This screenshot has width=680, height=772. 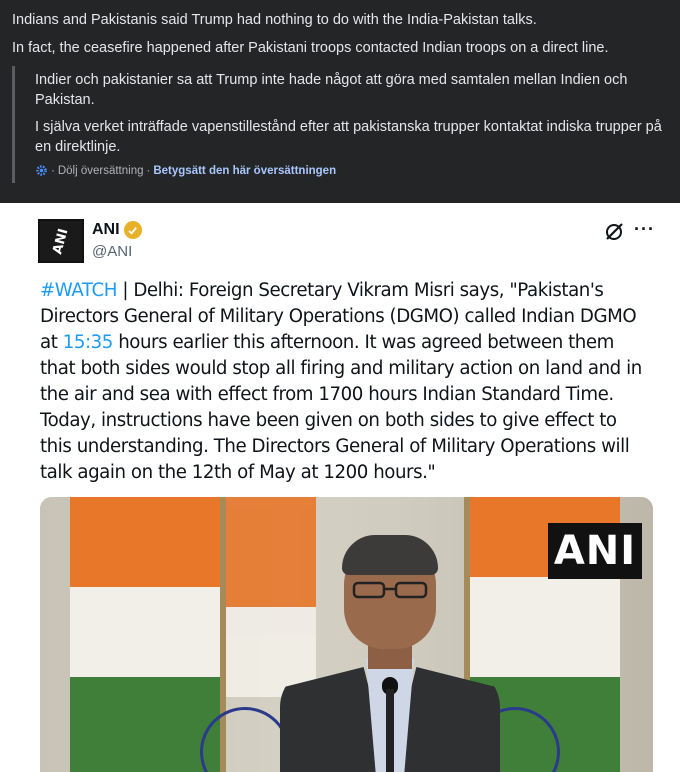 I want to click on more-options-icon: ···, so click(x=644, y=229).